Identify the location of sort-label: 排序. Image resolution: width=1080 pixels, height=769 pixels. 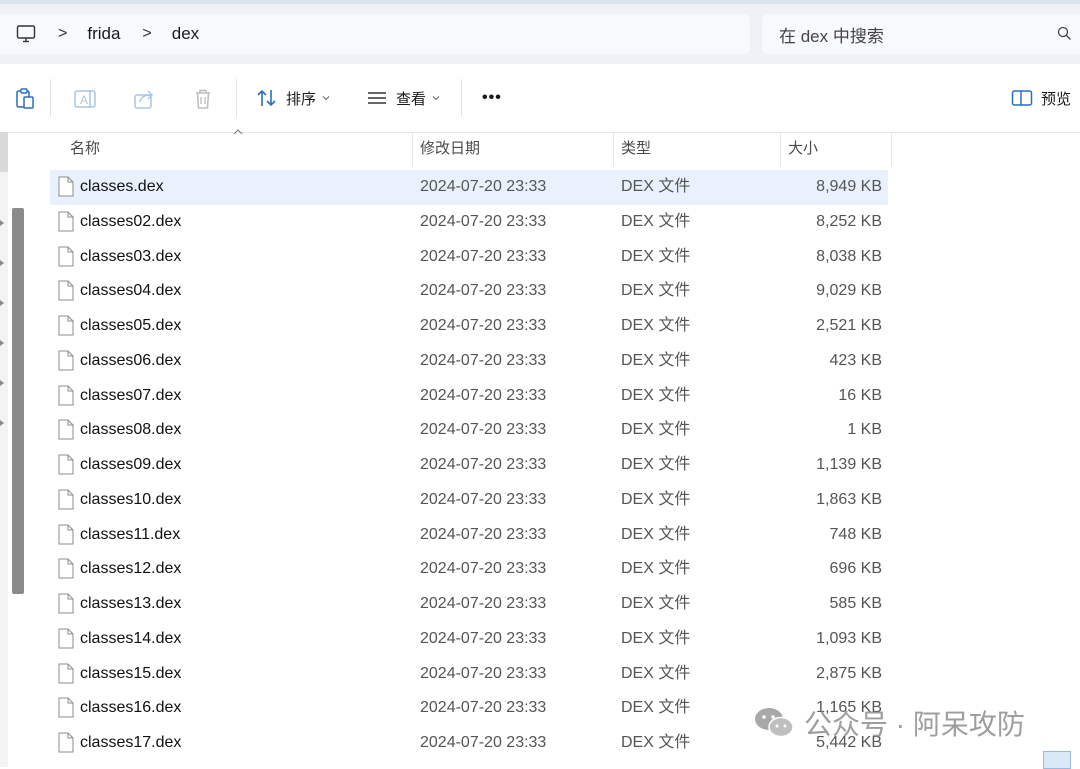
(301, 99).